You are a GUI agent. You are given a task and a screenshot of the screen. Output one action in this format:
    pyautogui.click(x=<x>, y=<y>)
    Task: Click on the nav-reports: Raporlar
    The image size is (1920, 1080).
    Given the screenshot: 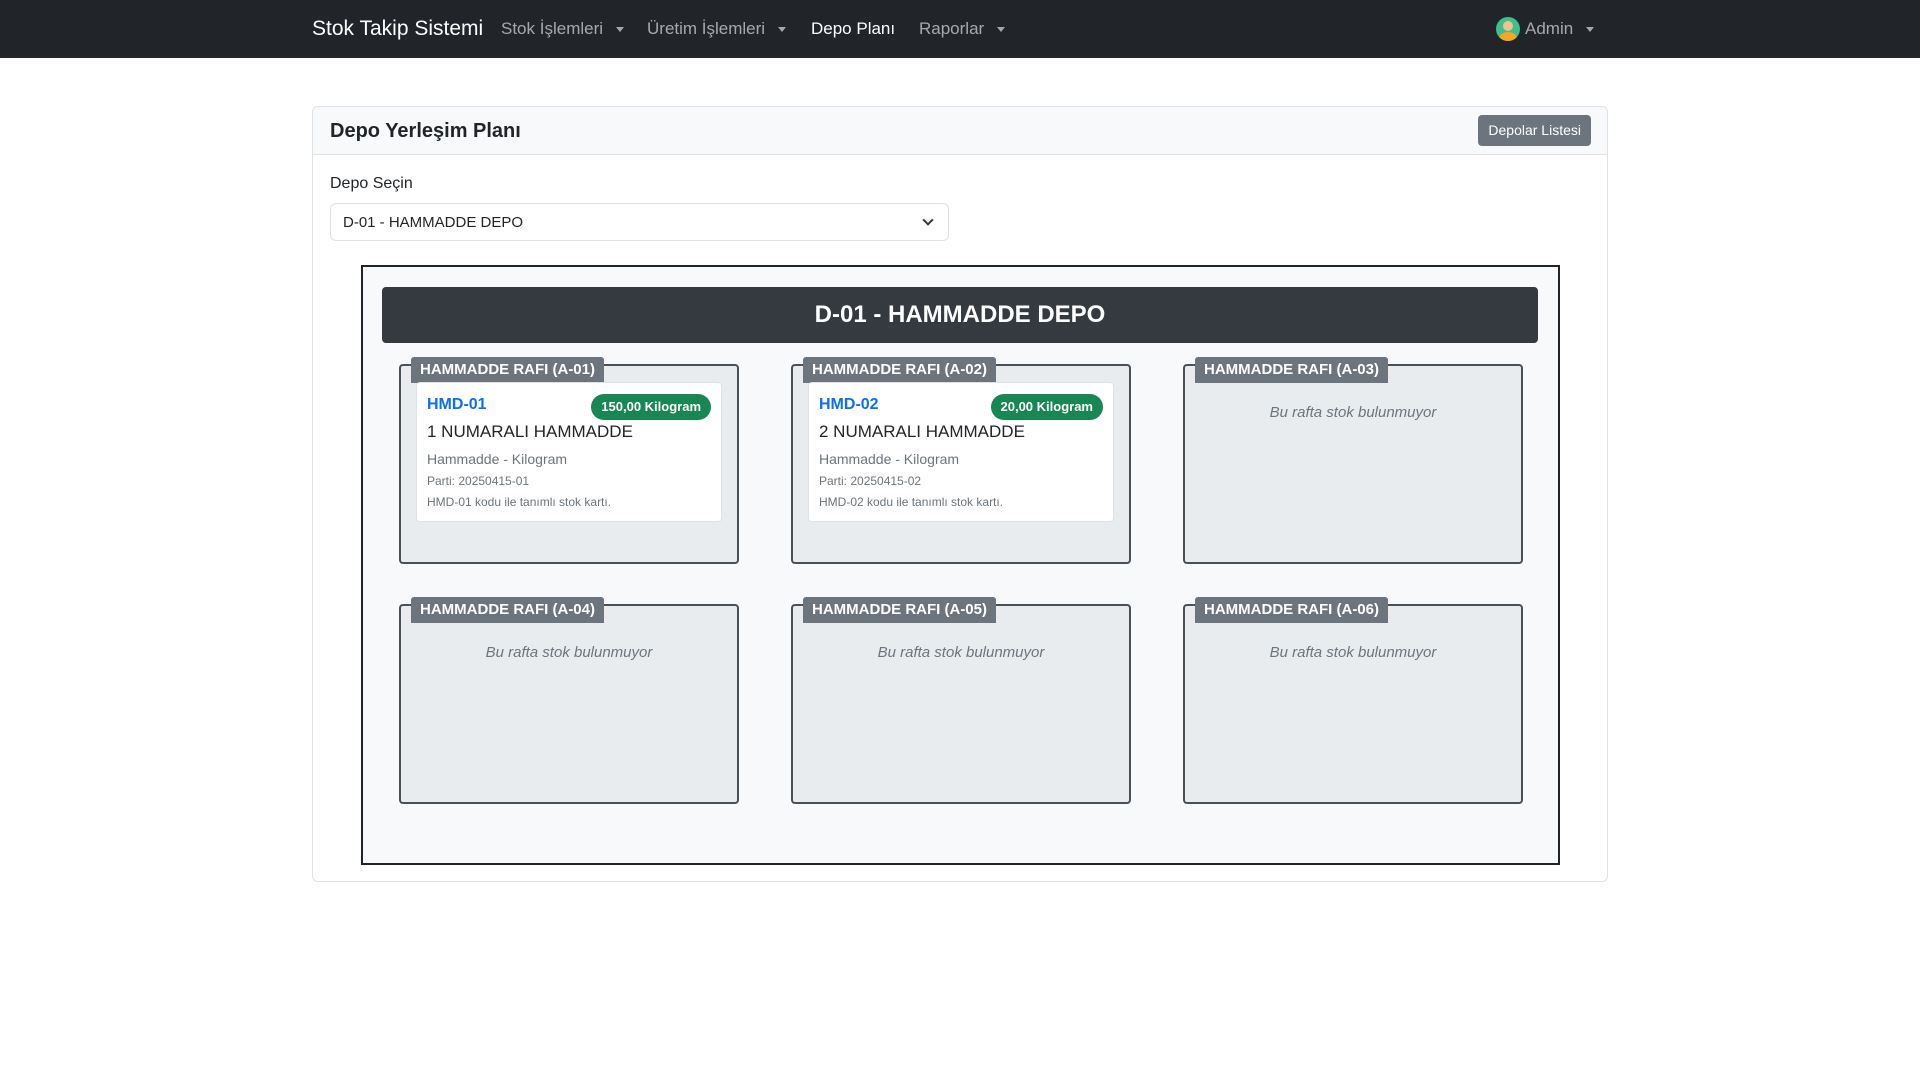 What is the action you would take?
    pyautogui.click(x=962, y=29)
    